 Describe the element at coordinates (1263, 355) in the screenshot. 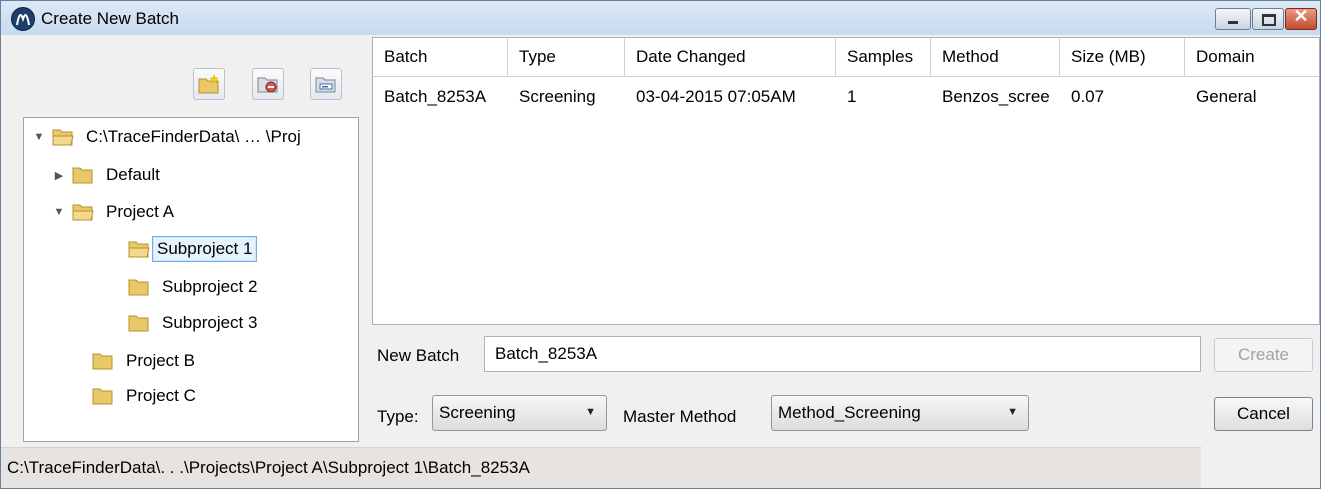

I see `create-button: Create` at that location.